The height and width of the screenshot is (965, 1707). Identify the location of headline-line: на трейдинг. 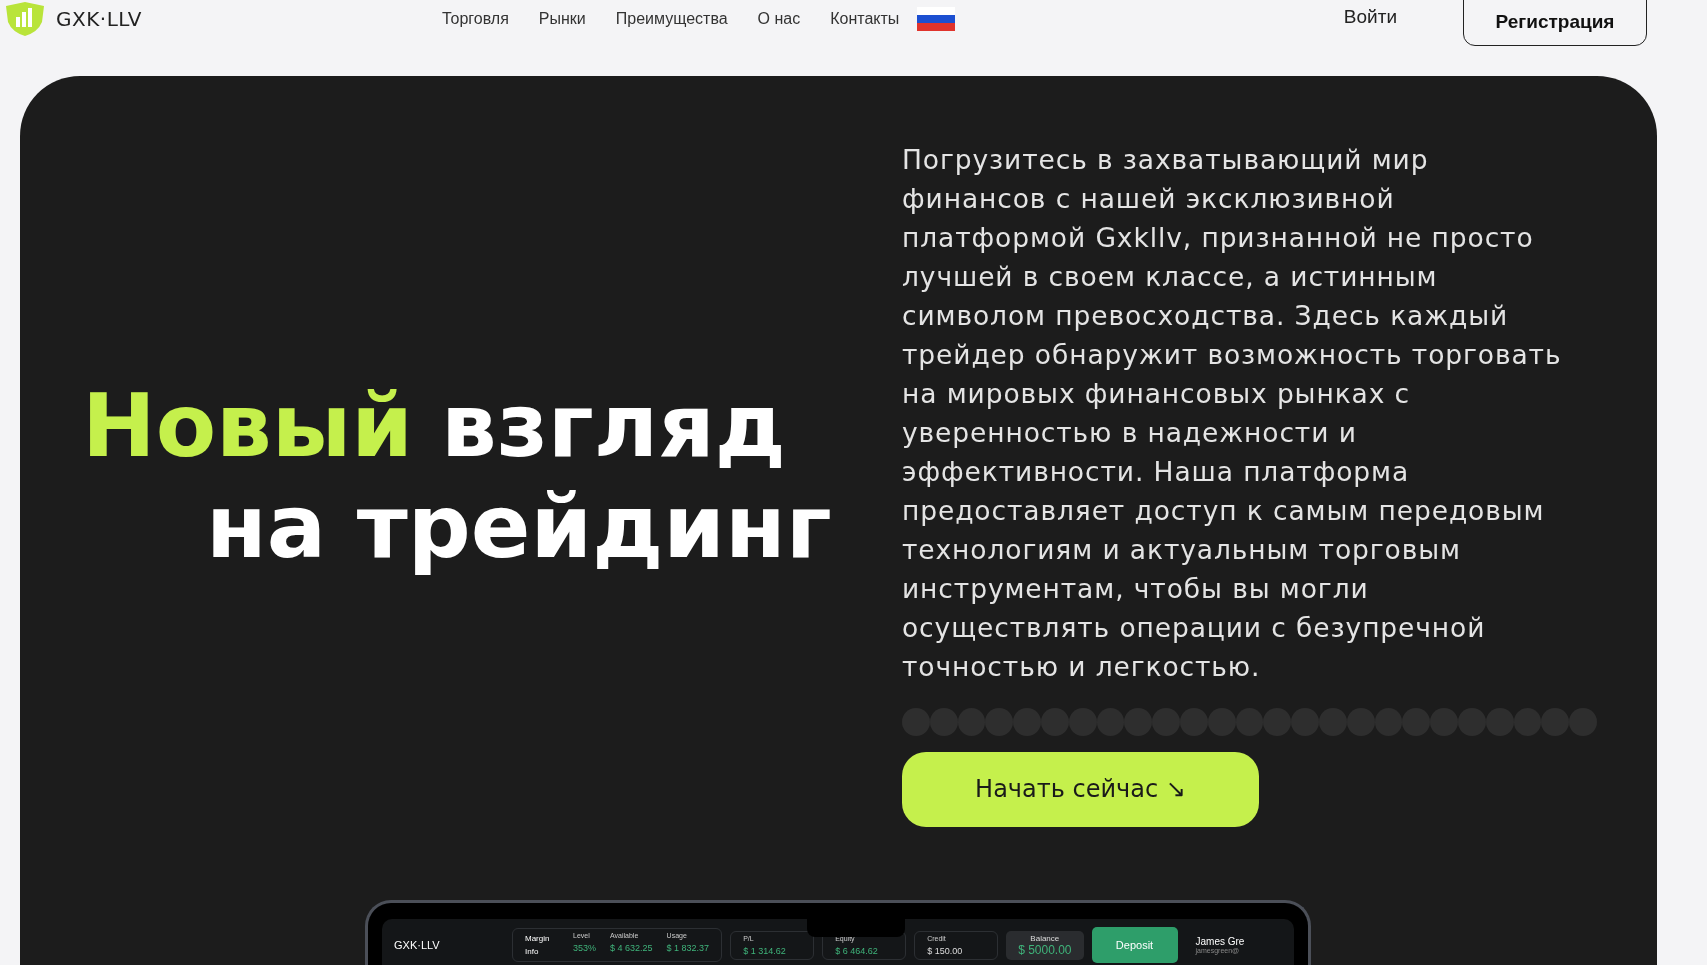
(519, 527).